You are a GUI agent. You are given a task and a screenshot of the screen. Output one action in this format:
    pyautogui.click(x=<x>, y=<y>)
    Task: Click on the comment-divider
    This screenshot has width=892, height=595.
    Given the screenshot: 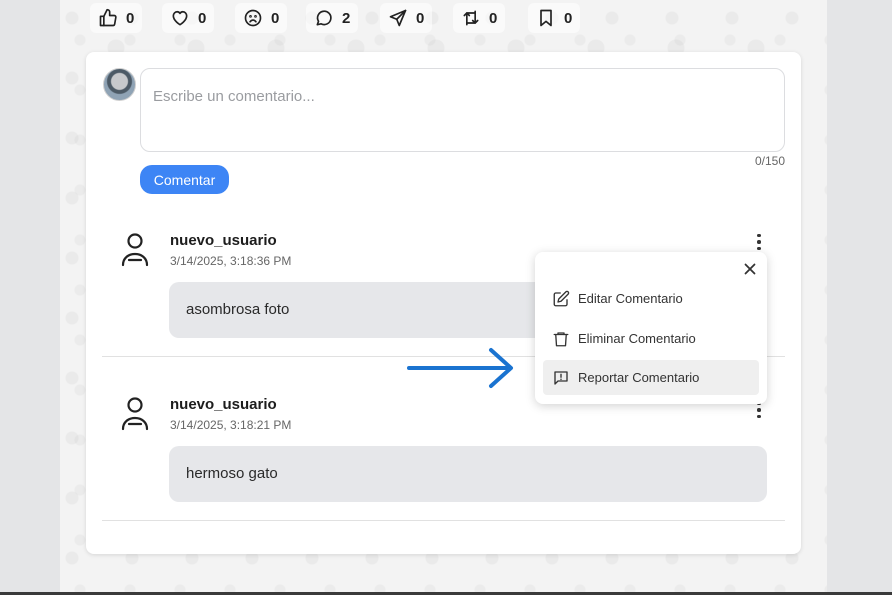 What is the action you would take?
    pyautogui.click(x=443, y=520)
    